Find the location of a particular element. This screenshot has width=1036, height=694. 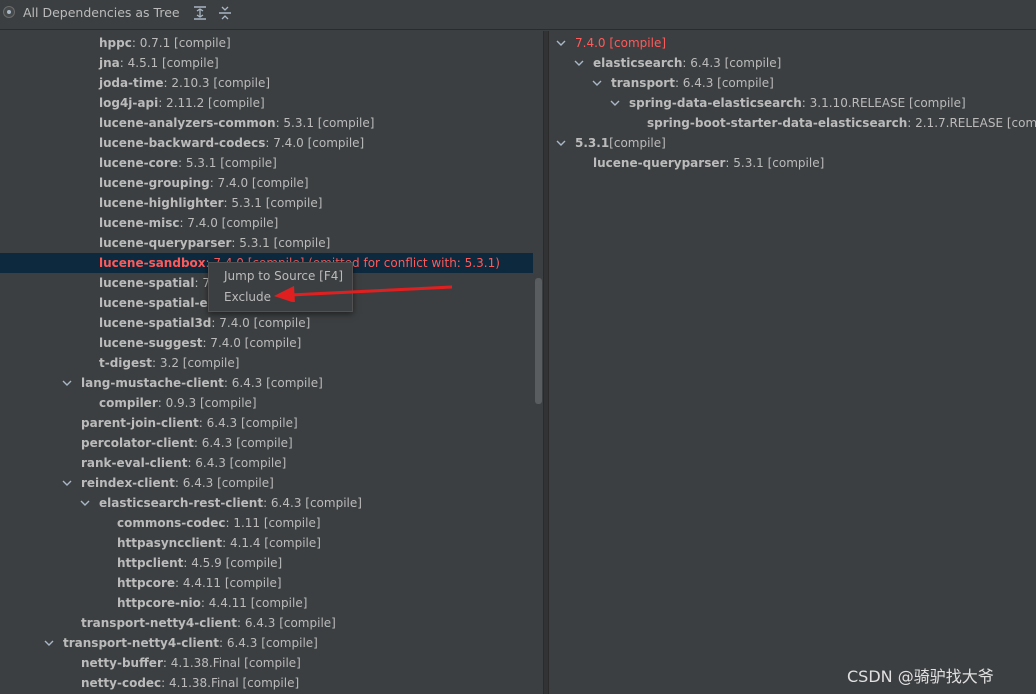

dependency-name: rank-eval-client is located at coordinates (134, 463).